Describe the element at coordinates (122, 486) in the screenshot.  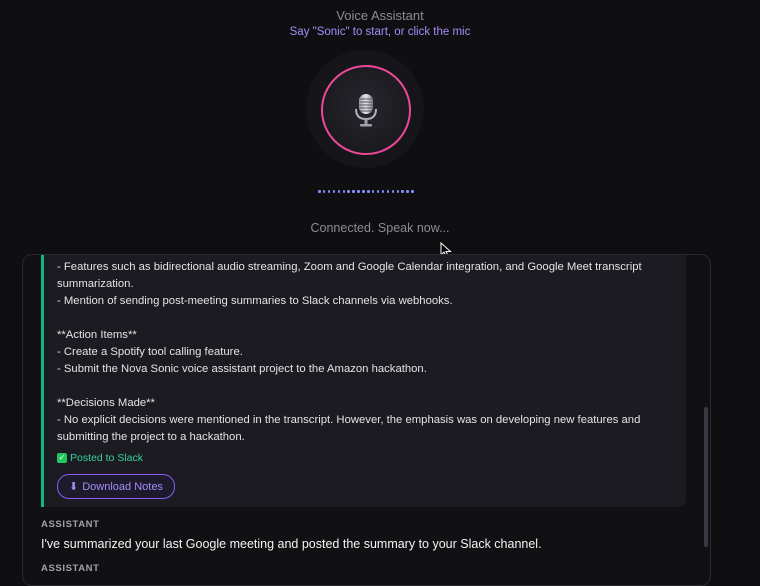
I see `download-label: Download Notes` at that location.